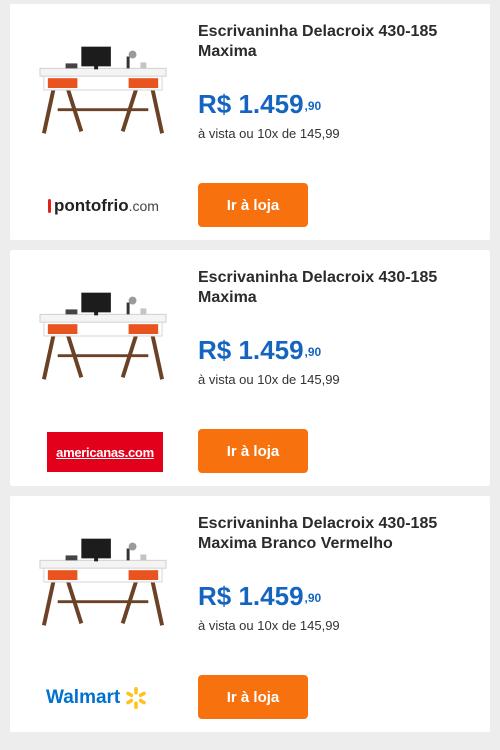 The image size is (500, 750). I want to click on walmart-logo-text: Walmart, so click(83, 697).